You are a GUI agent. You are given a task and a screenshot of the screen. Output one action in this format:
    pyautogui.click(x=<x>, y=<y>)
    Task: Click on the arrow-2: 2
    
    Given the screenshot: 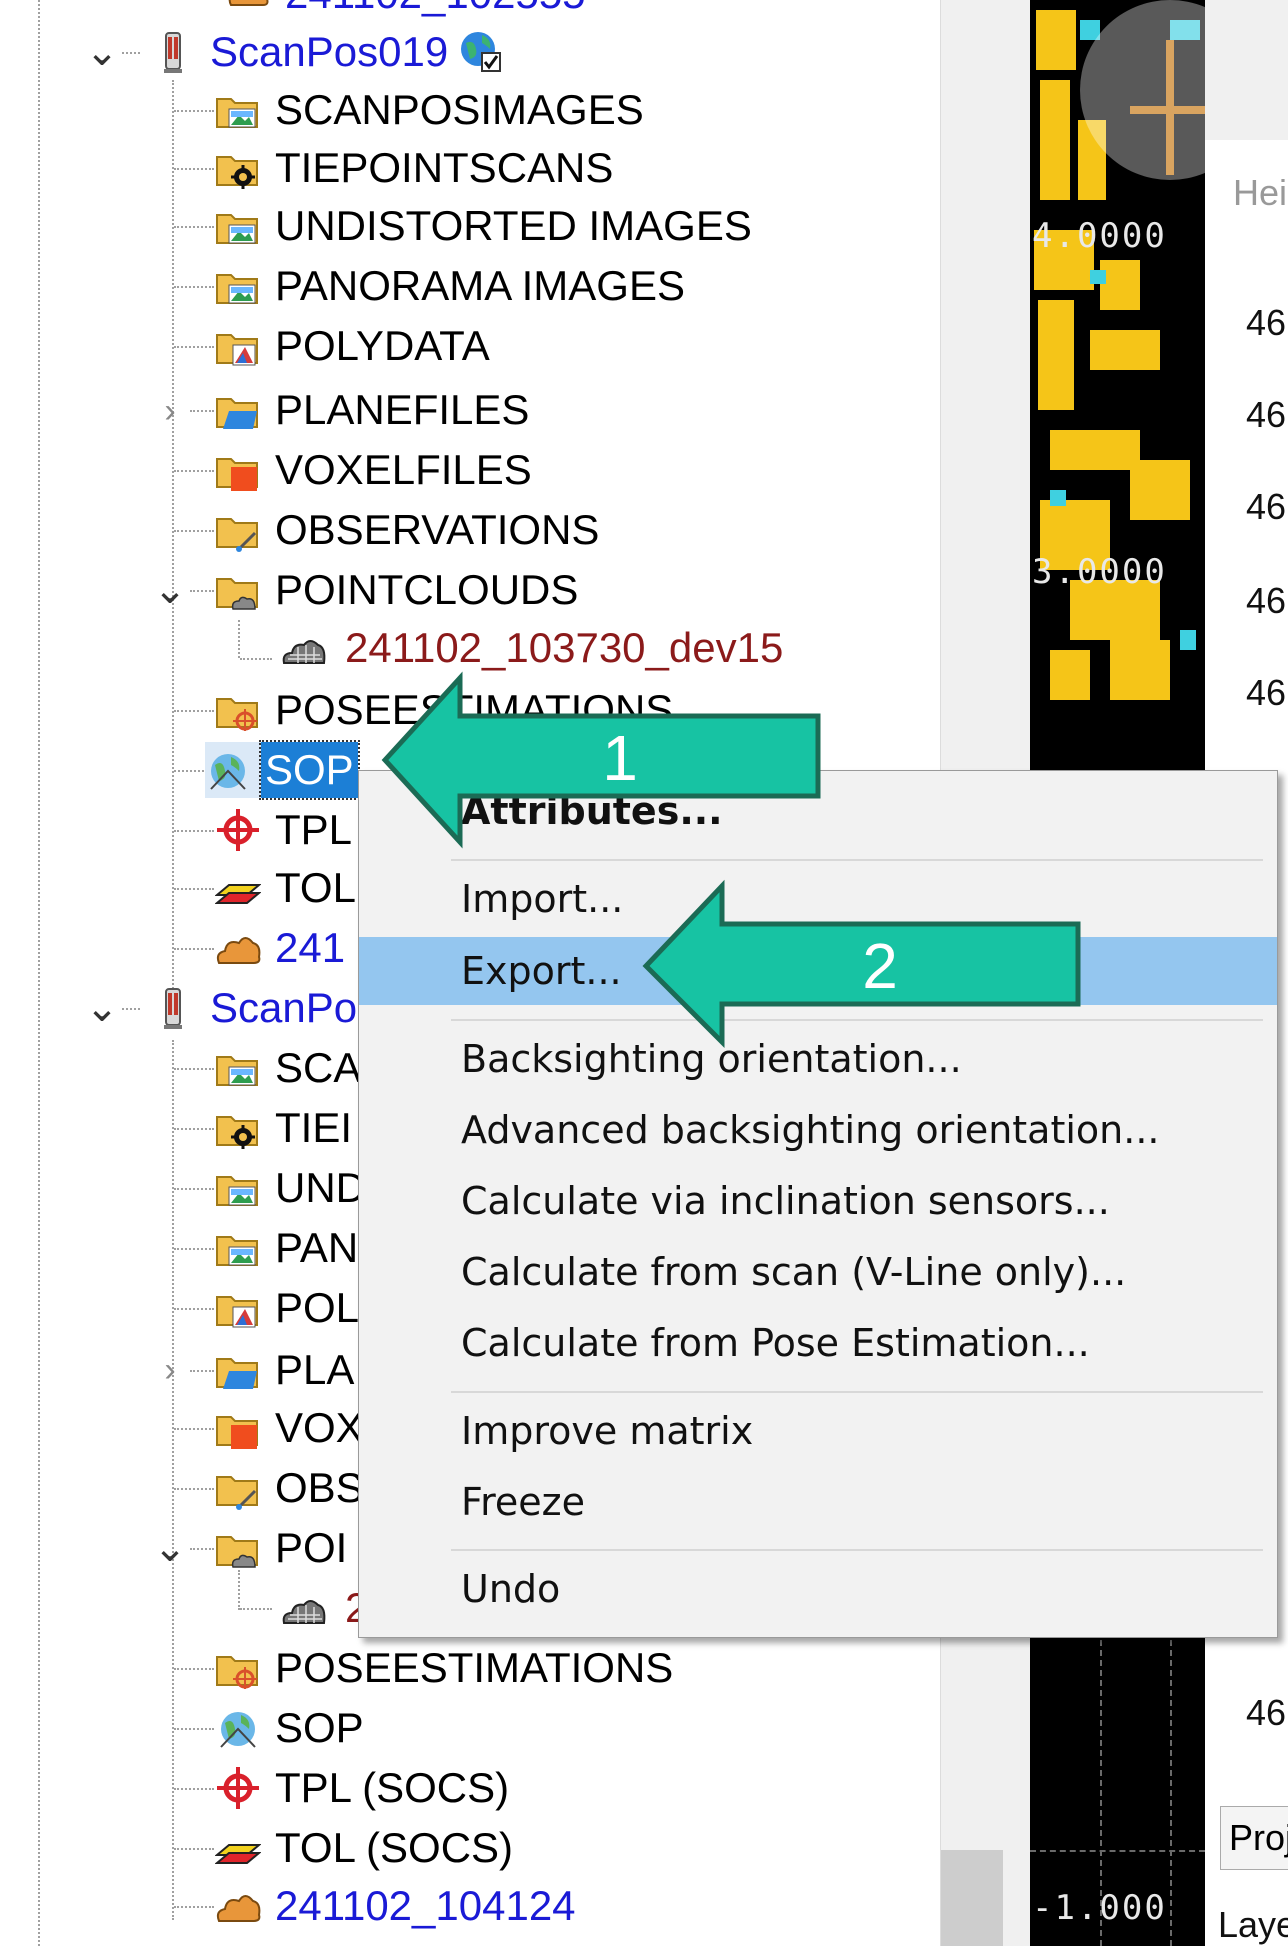 What is the action you would take?
    pyautogui.click(x=861, y=964)
    